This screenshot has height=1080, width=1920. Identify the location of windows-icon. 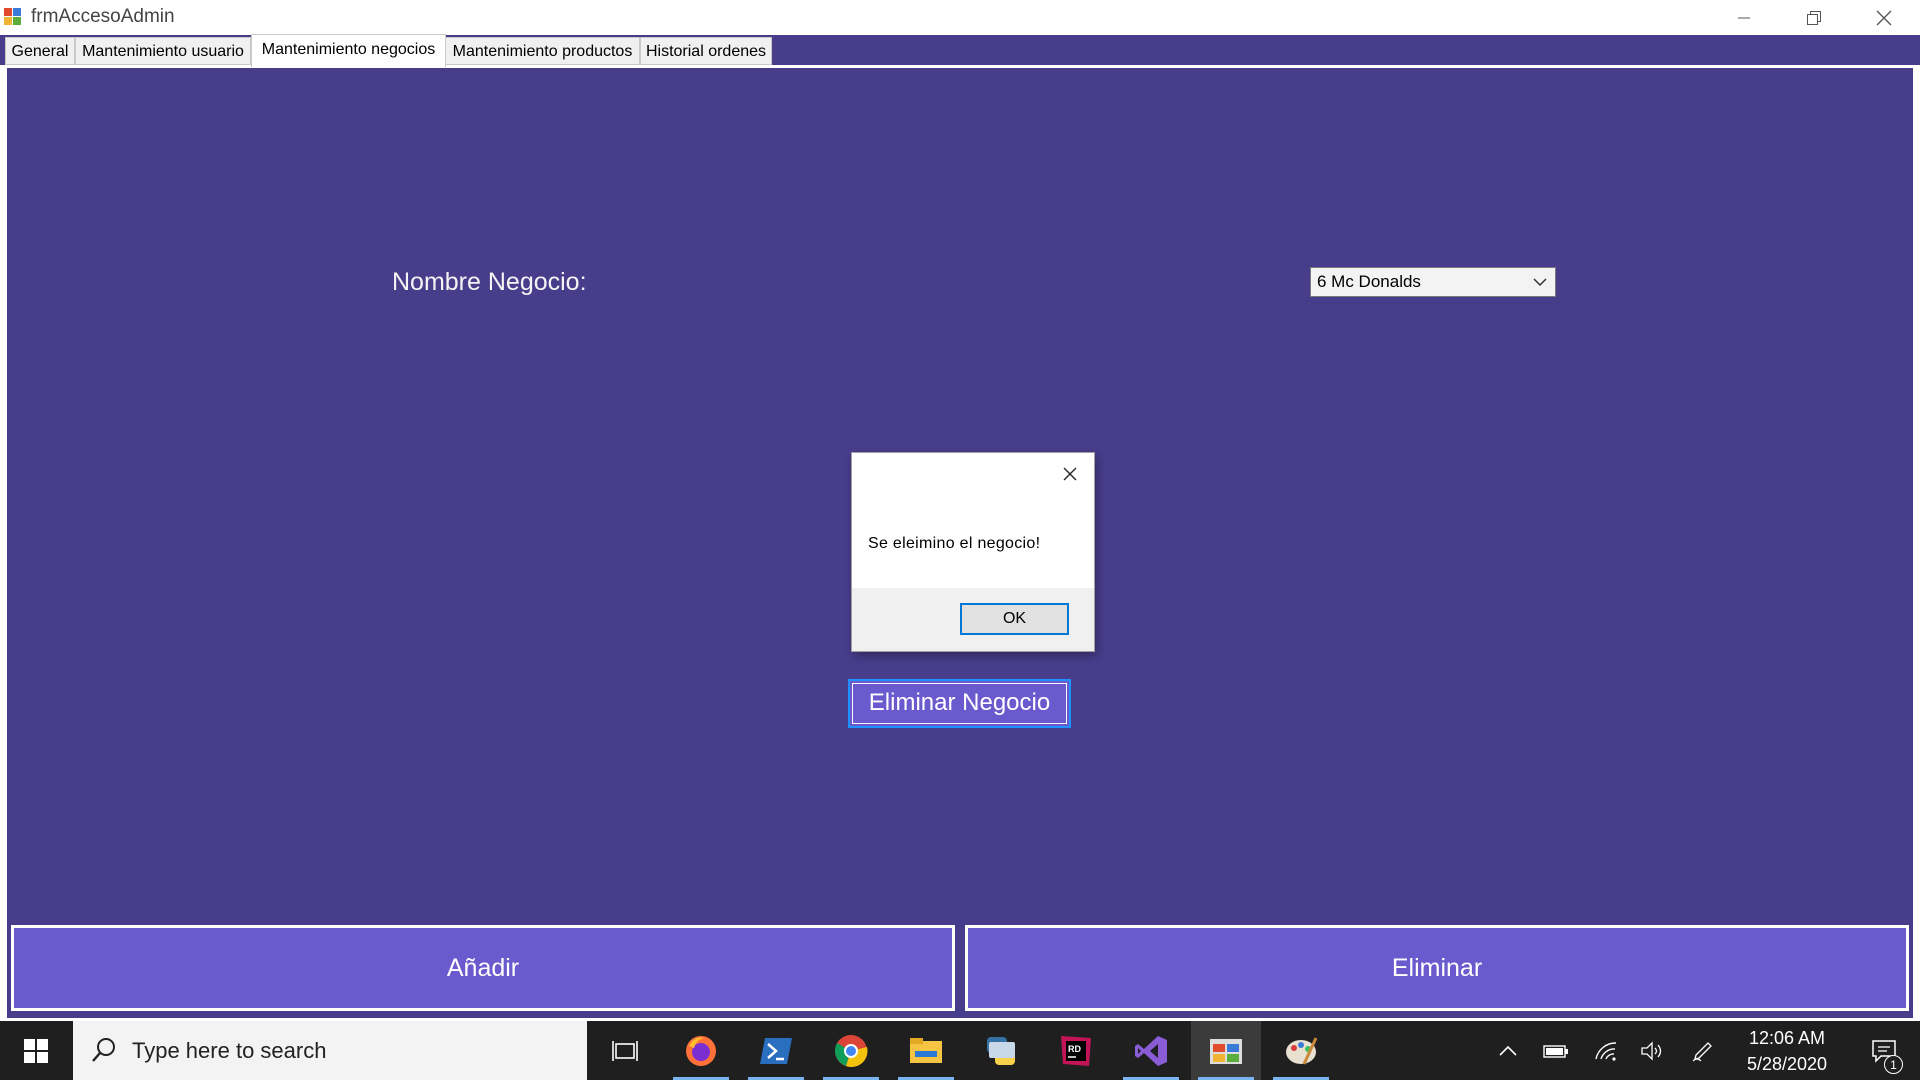
(36, 1050).